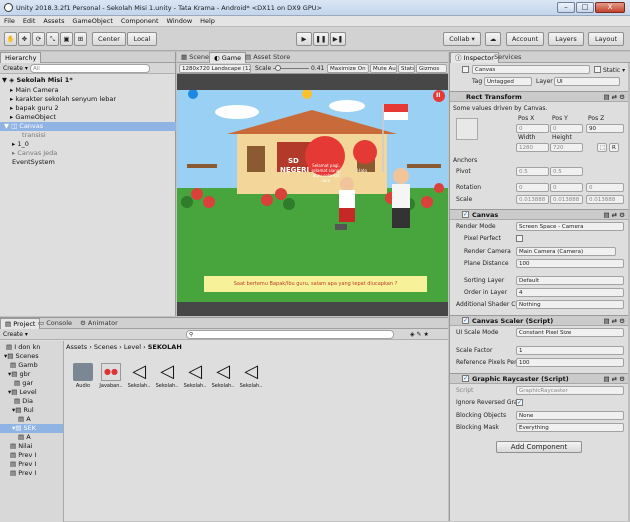 This screenshot has height=522, width=630. What do you see at coordinates (465, 160) in the screenshot?
I see `anchors-label: Anchors` at bounding box center [465, 160].